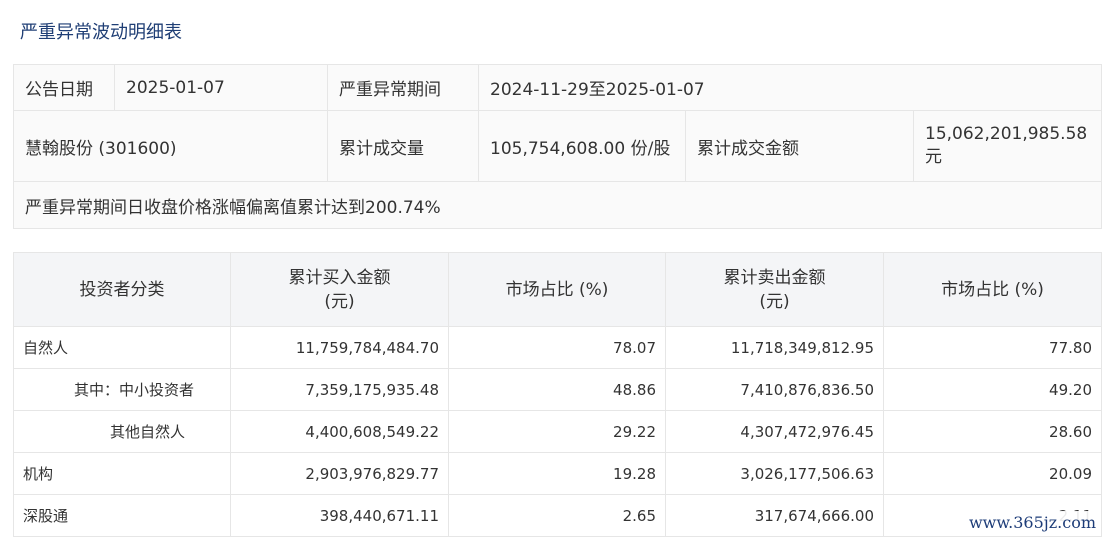  I want to click on deviation-note: 严重异常期间日收盘价格涨幅偏离值累计达到200.74%, so click(557, 205).